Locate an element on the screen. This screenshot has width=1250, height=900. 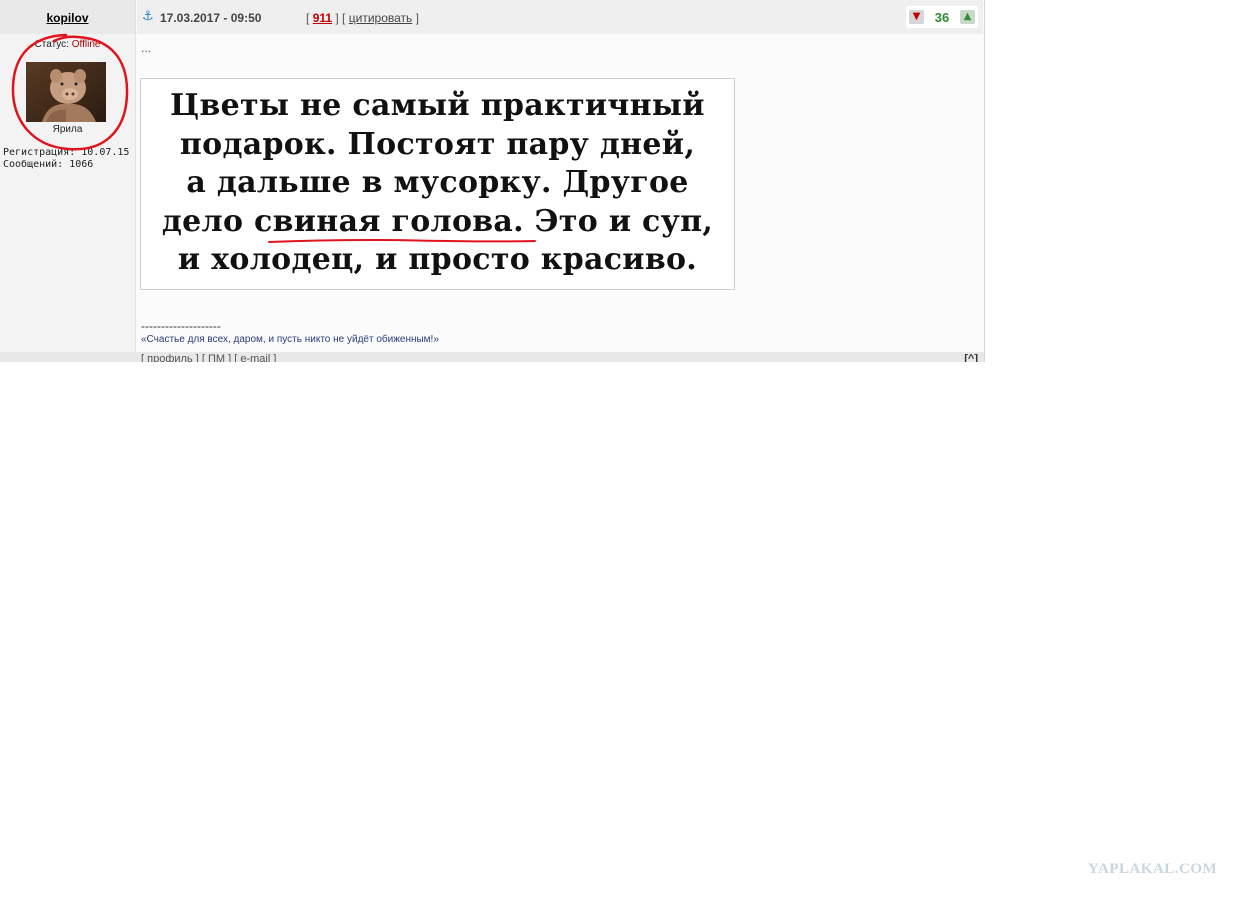
email-link: e-mail is located at coordinates (255, 357).